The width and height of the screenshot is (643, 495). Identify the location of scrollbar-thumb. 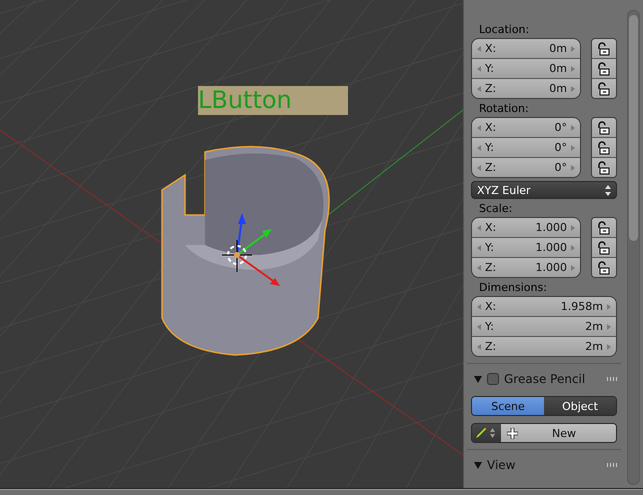
(633, 128).